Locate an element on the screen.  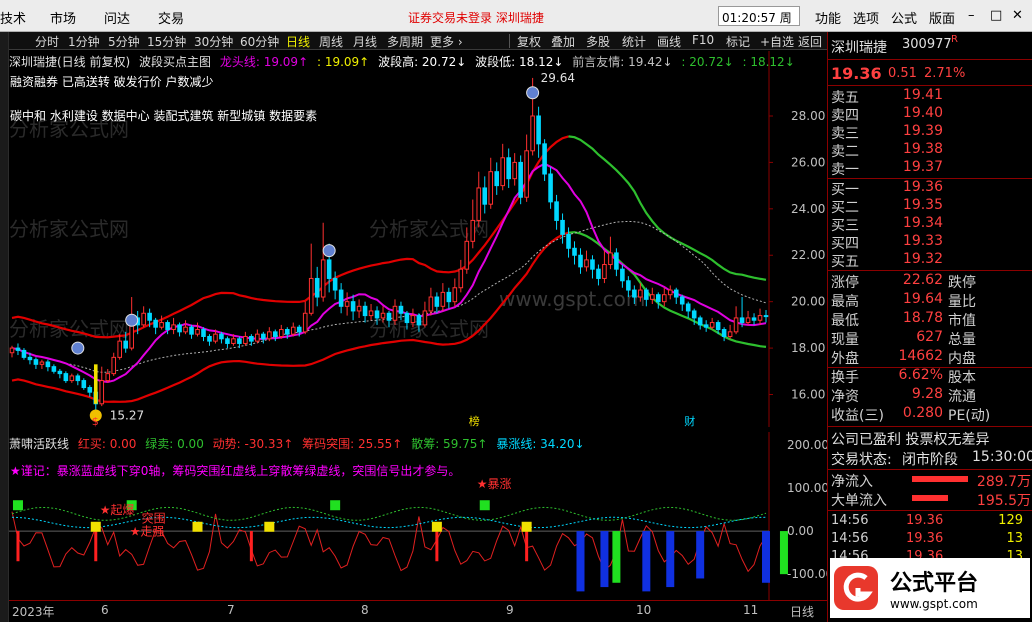
menu-options: 选项 is located at coordinates (866, 17).